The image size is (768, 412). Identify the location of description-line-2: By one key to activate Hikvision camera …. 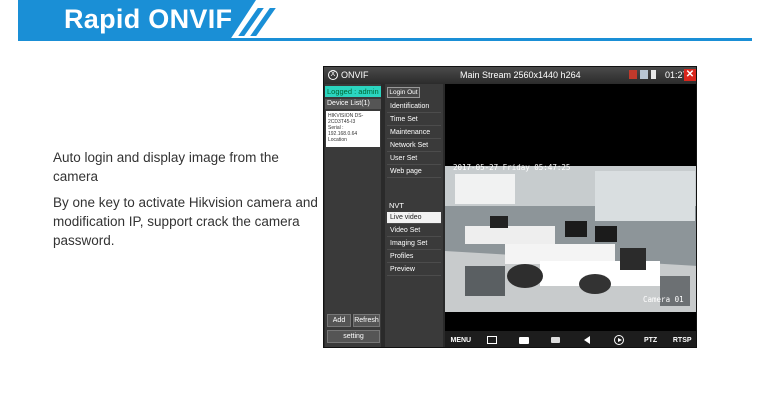
(185, 221).